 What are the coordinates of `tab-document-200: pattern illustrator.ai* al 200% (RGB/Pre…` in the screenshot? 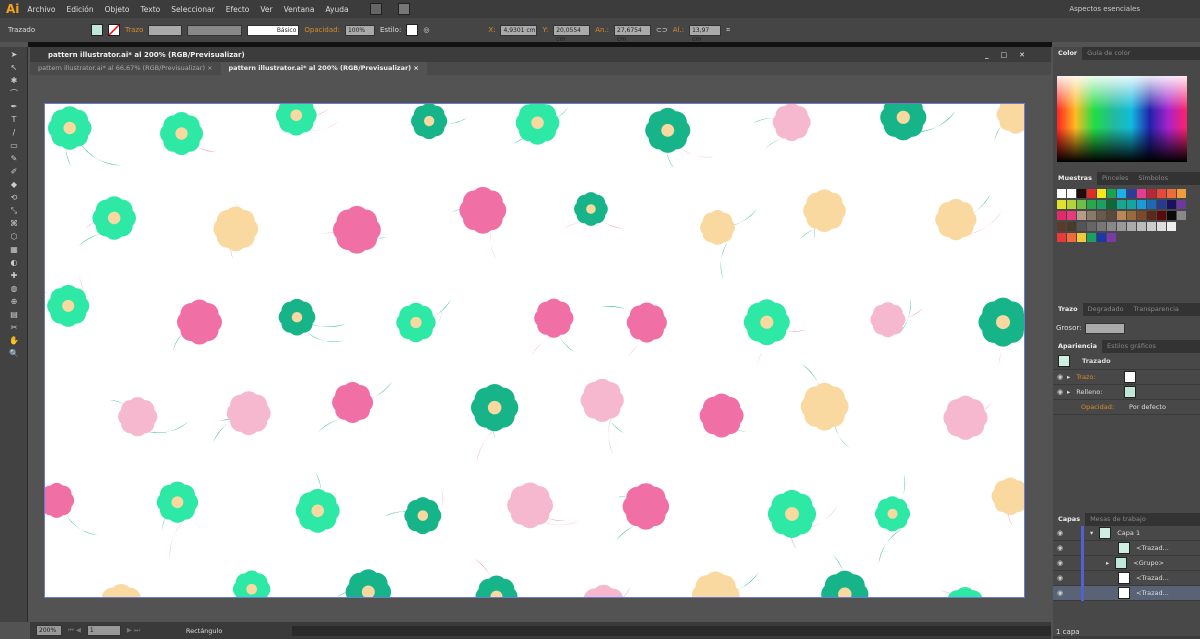 It's located at (323, 68).